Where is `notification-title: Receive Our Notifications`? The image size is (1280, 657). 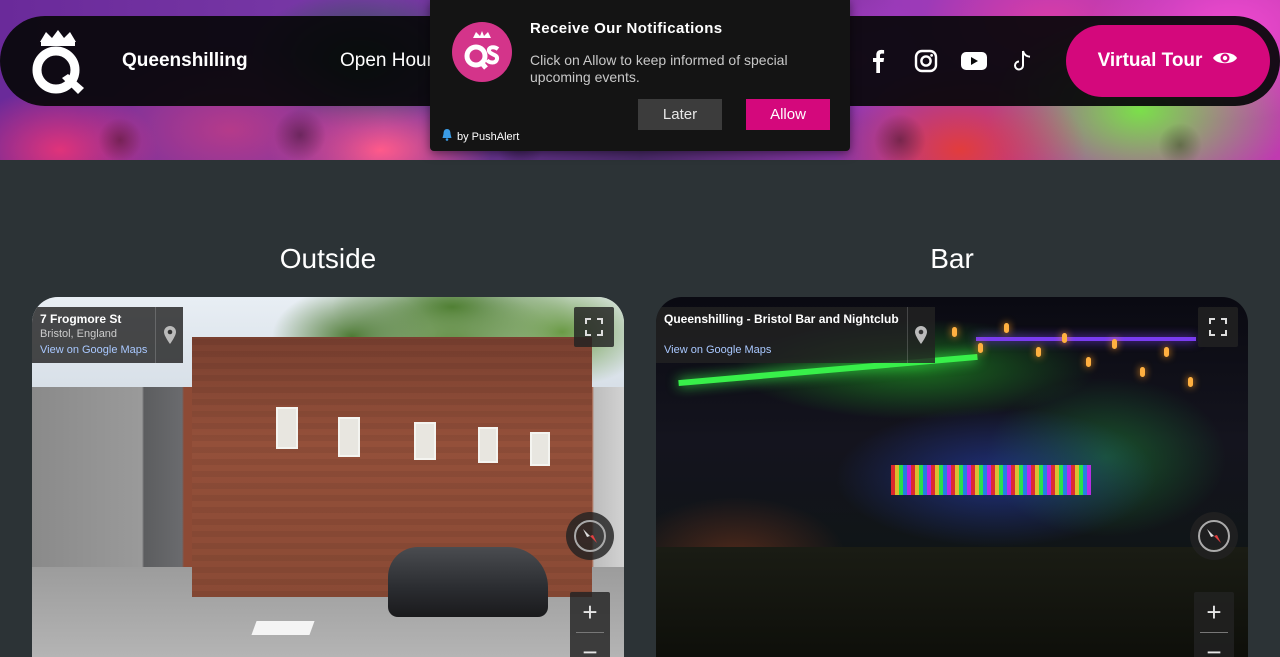 notification-title: Receive Our Notifications is located at coordinates (626, 28).